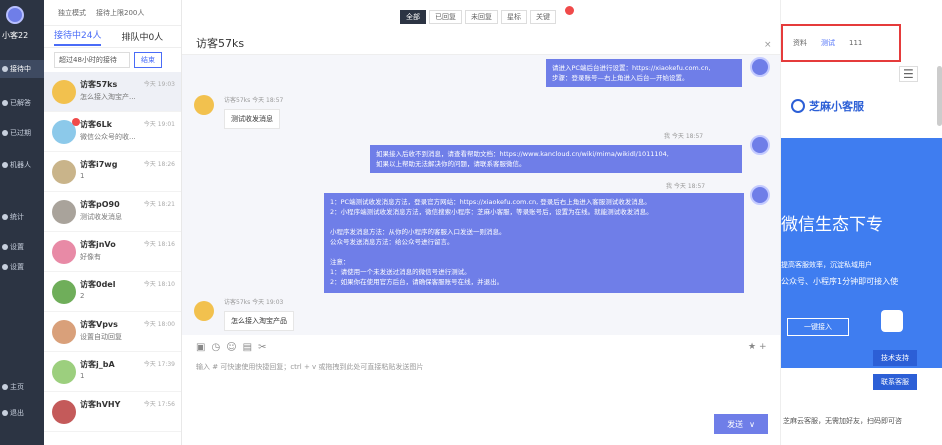 This screenshot has height=445, width=942. What do you see at coordinates (159, 204) in the screenshot?
I see `conversation-time: 今天 18:21` at bounding box center [159, 204].